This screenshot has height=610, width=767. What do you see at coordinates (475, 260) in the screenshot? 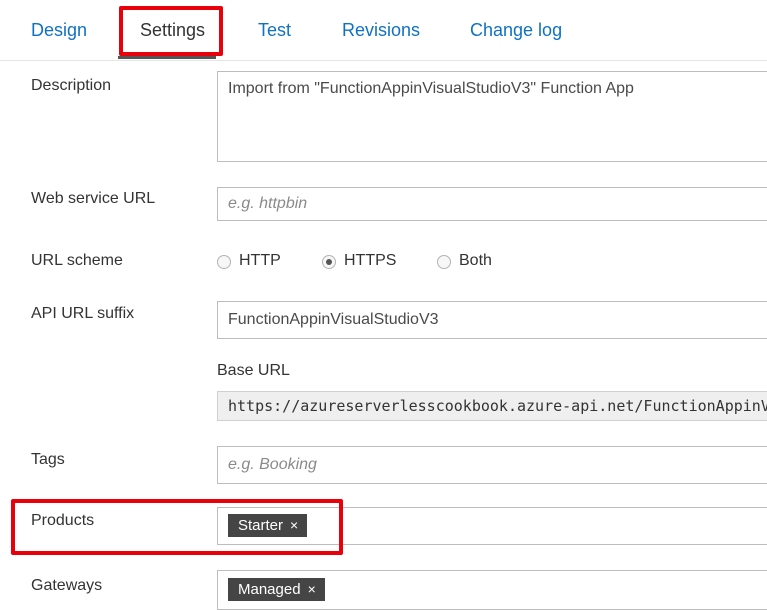
I see `url-scheme-both-label: Both` at bounding box center [475, 260].